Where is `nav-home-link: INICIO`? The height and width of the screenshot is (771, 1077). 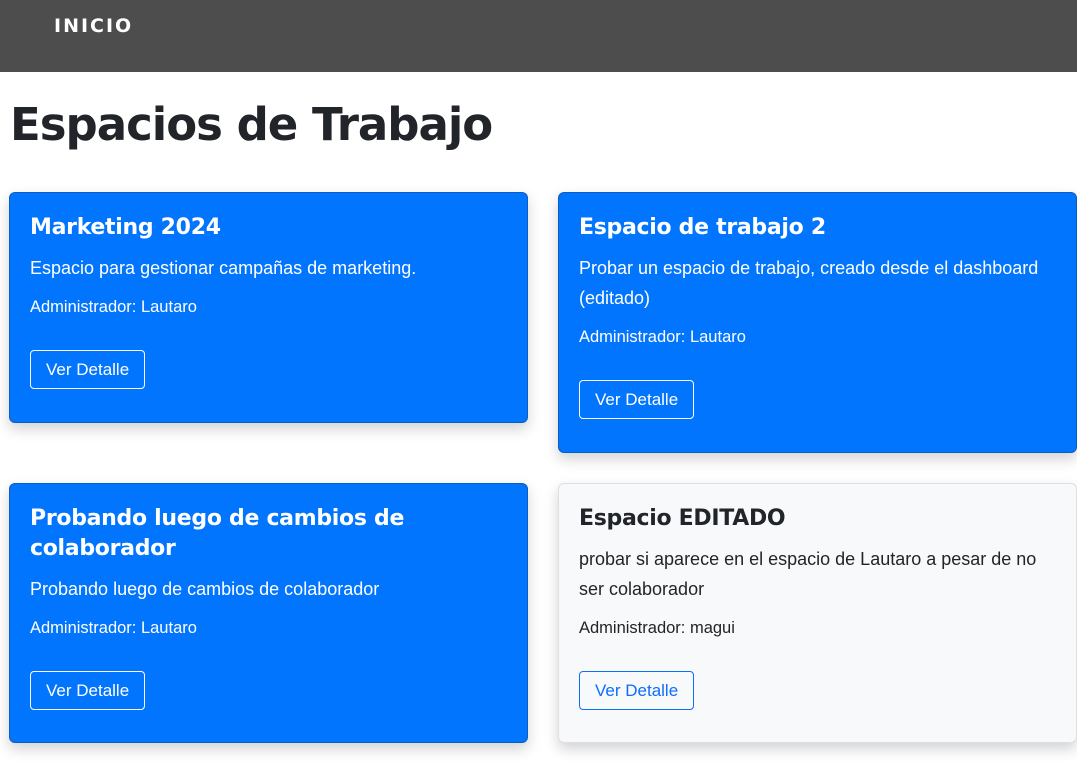 nav-home-link: INICIO is located at coordinates (93, 26).